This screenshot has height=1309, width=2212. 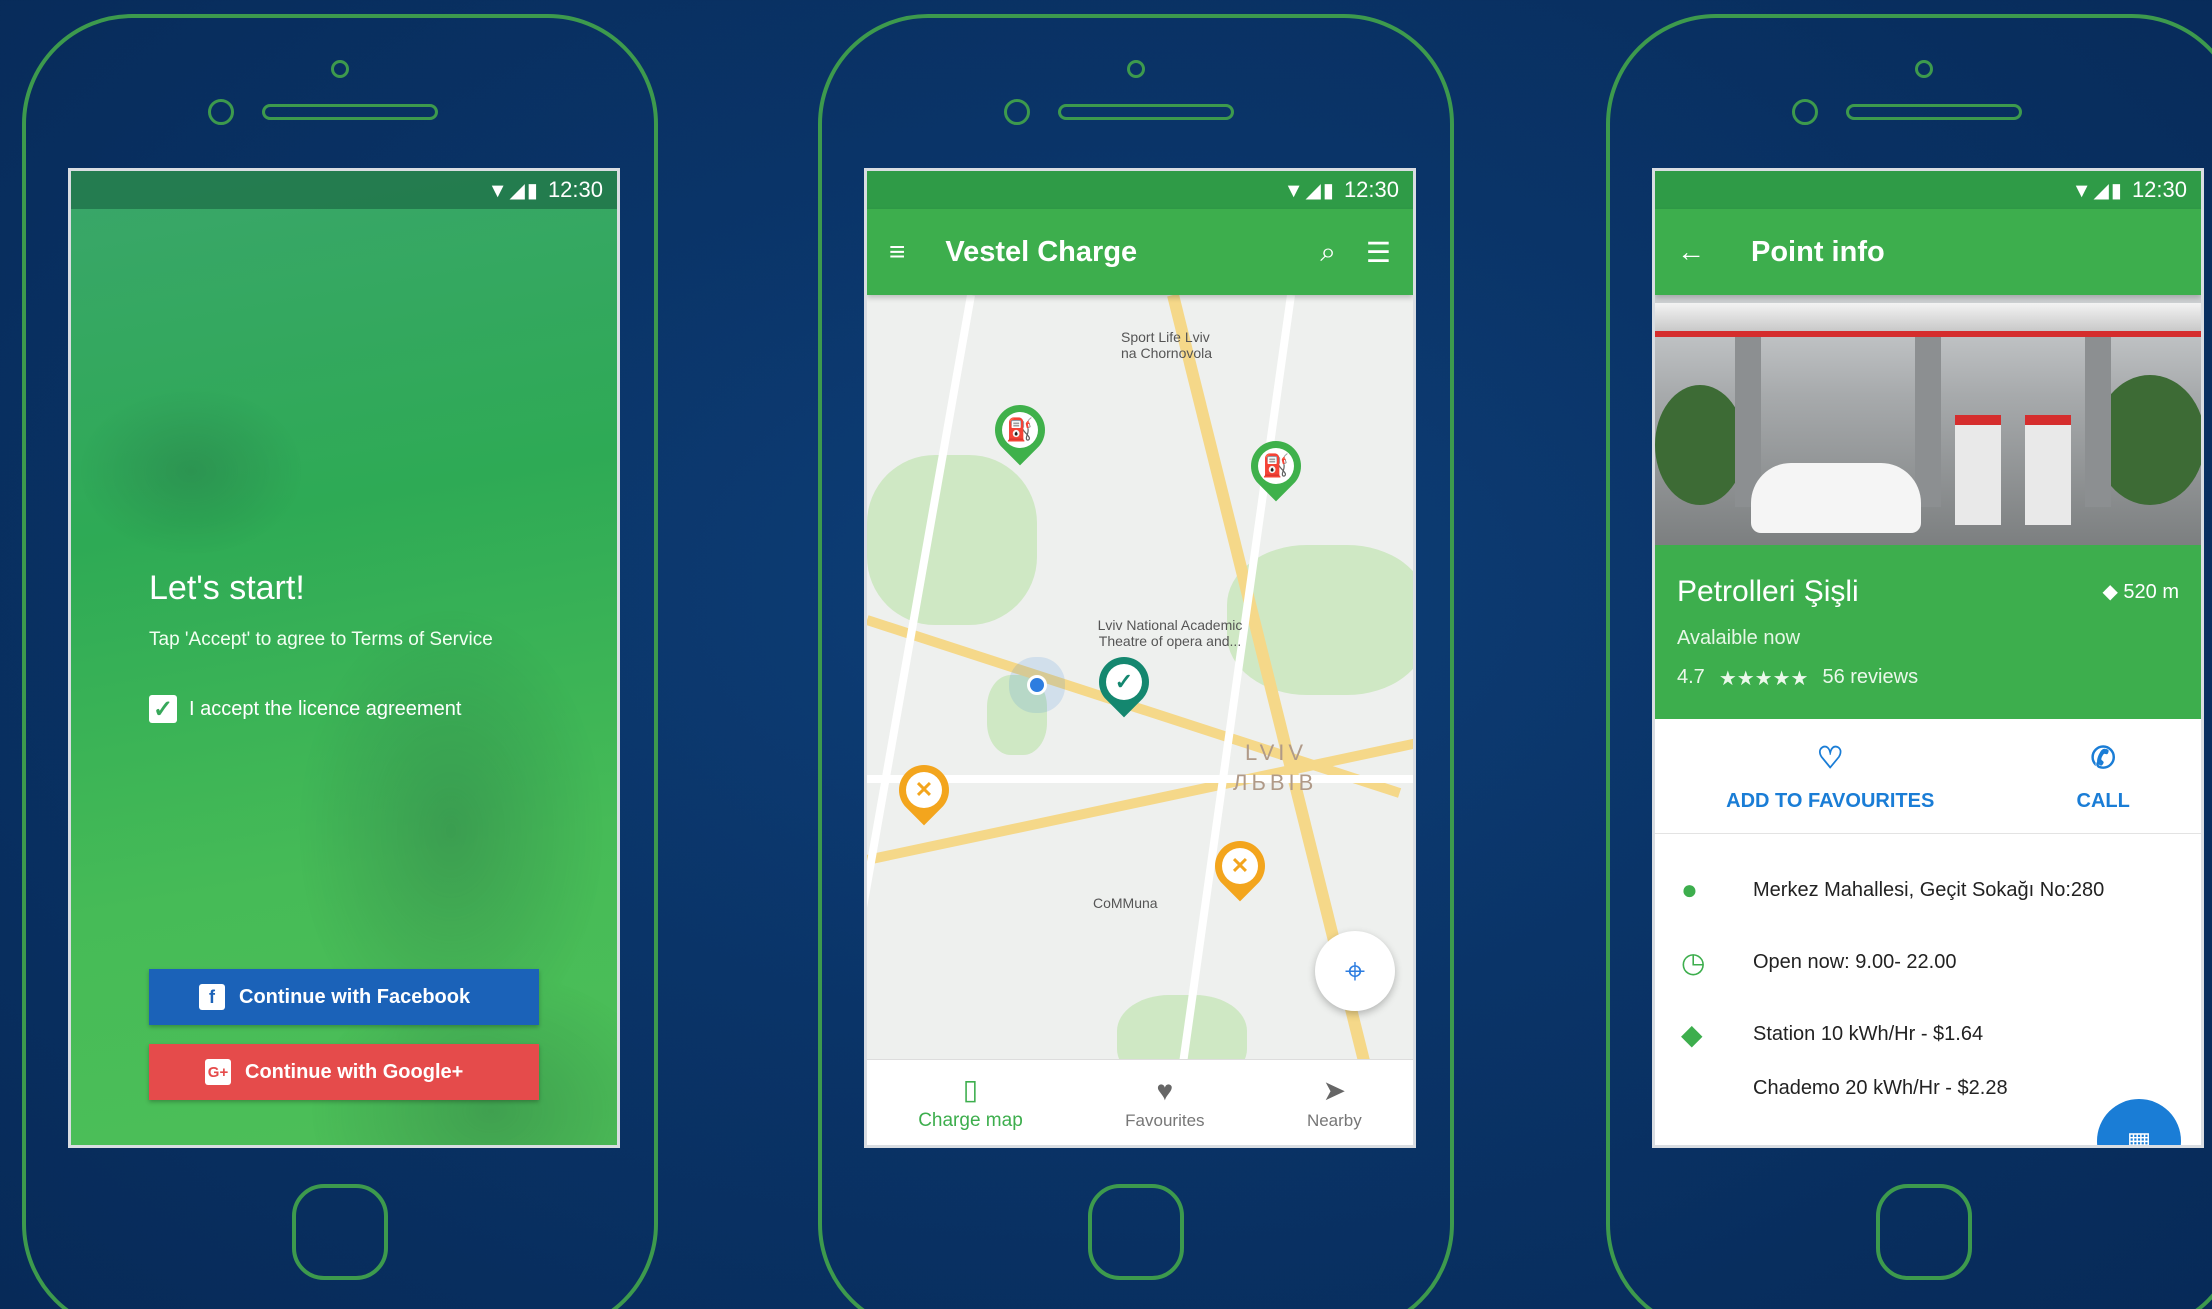 I want to click on heart-outline-icon: ♡, so click(x=1830, y=758).